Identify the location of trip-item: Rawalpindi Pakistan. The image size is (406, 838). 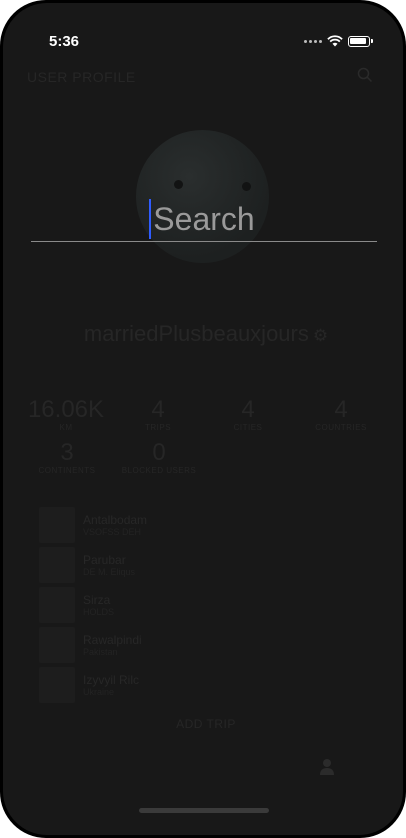
(90, 645).